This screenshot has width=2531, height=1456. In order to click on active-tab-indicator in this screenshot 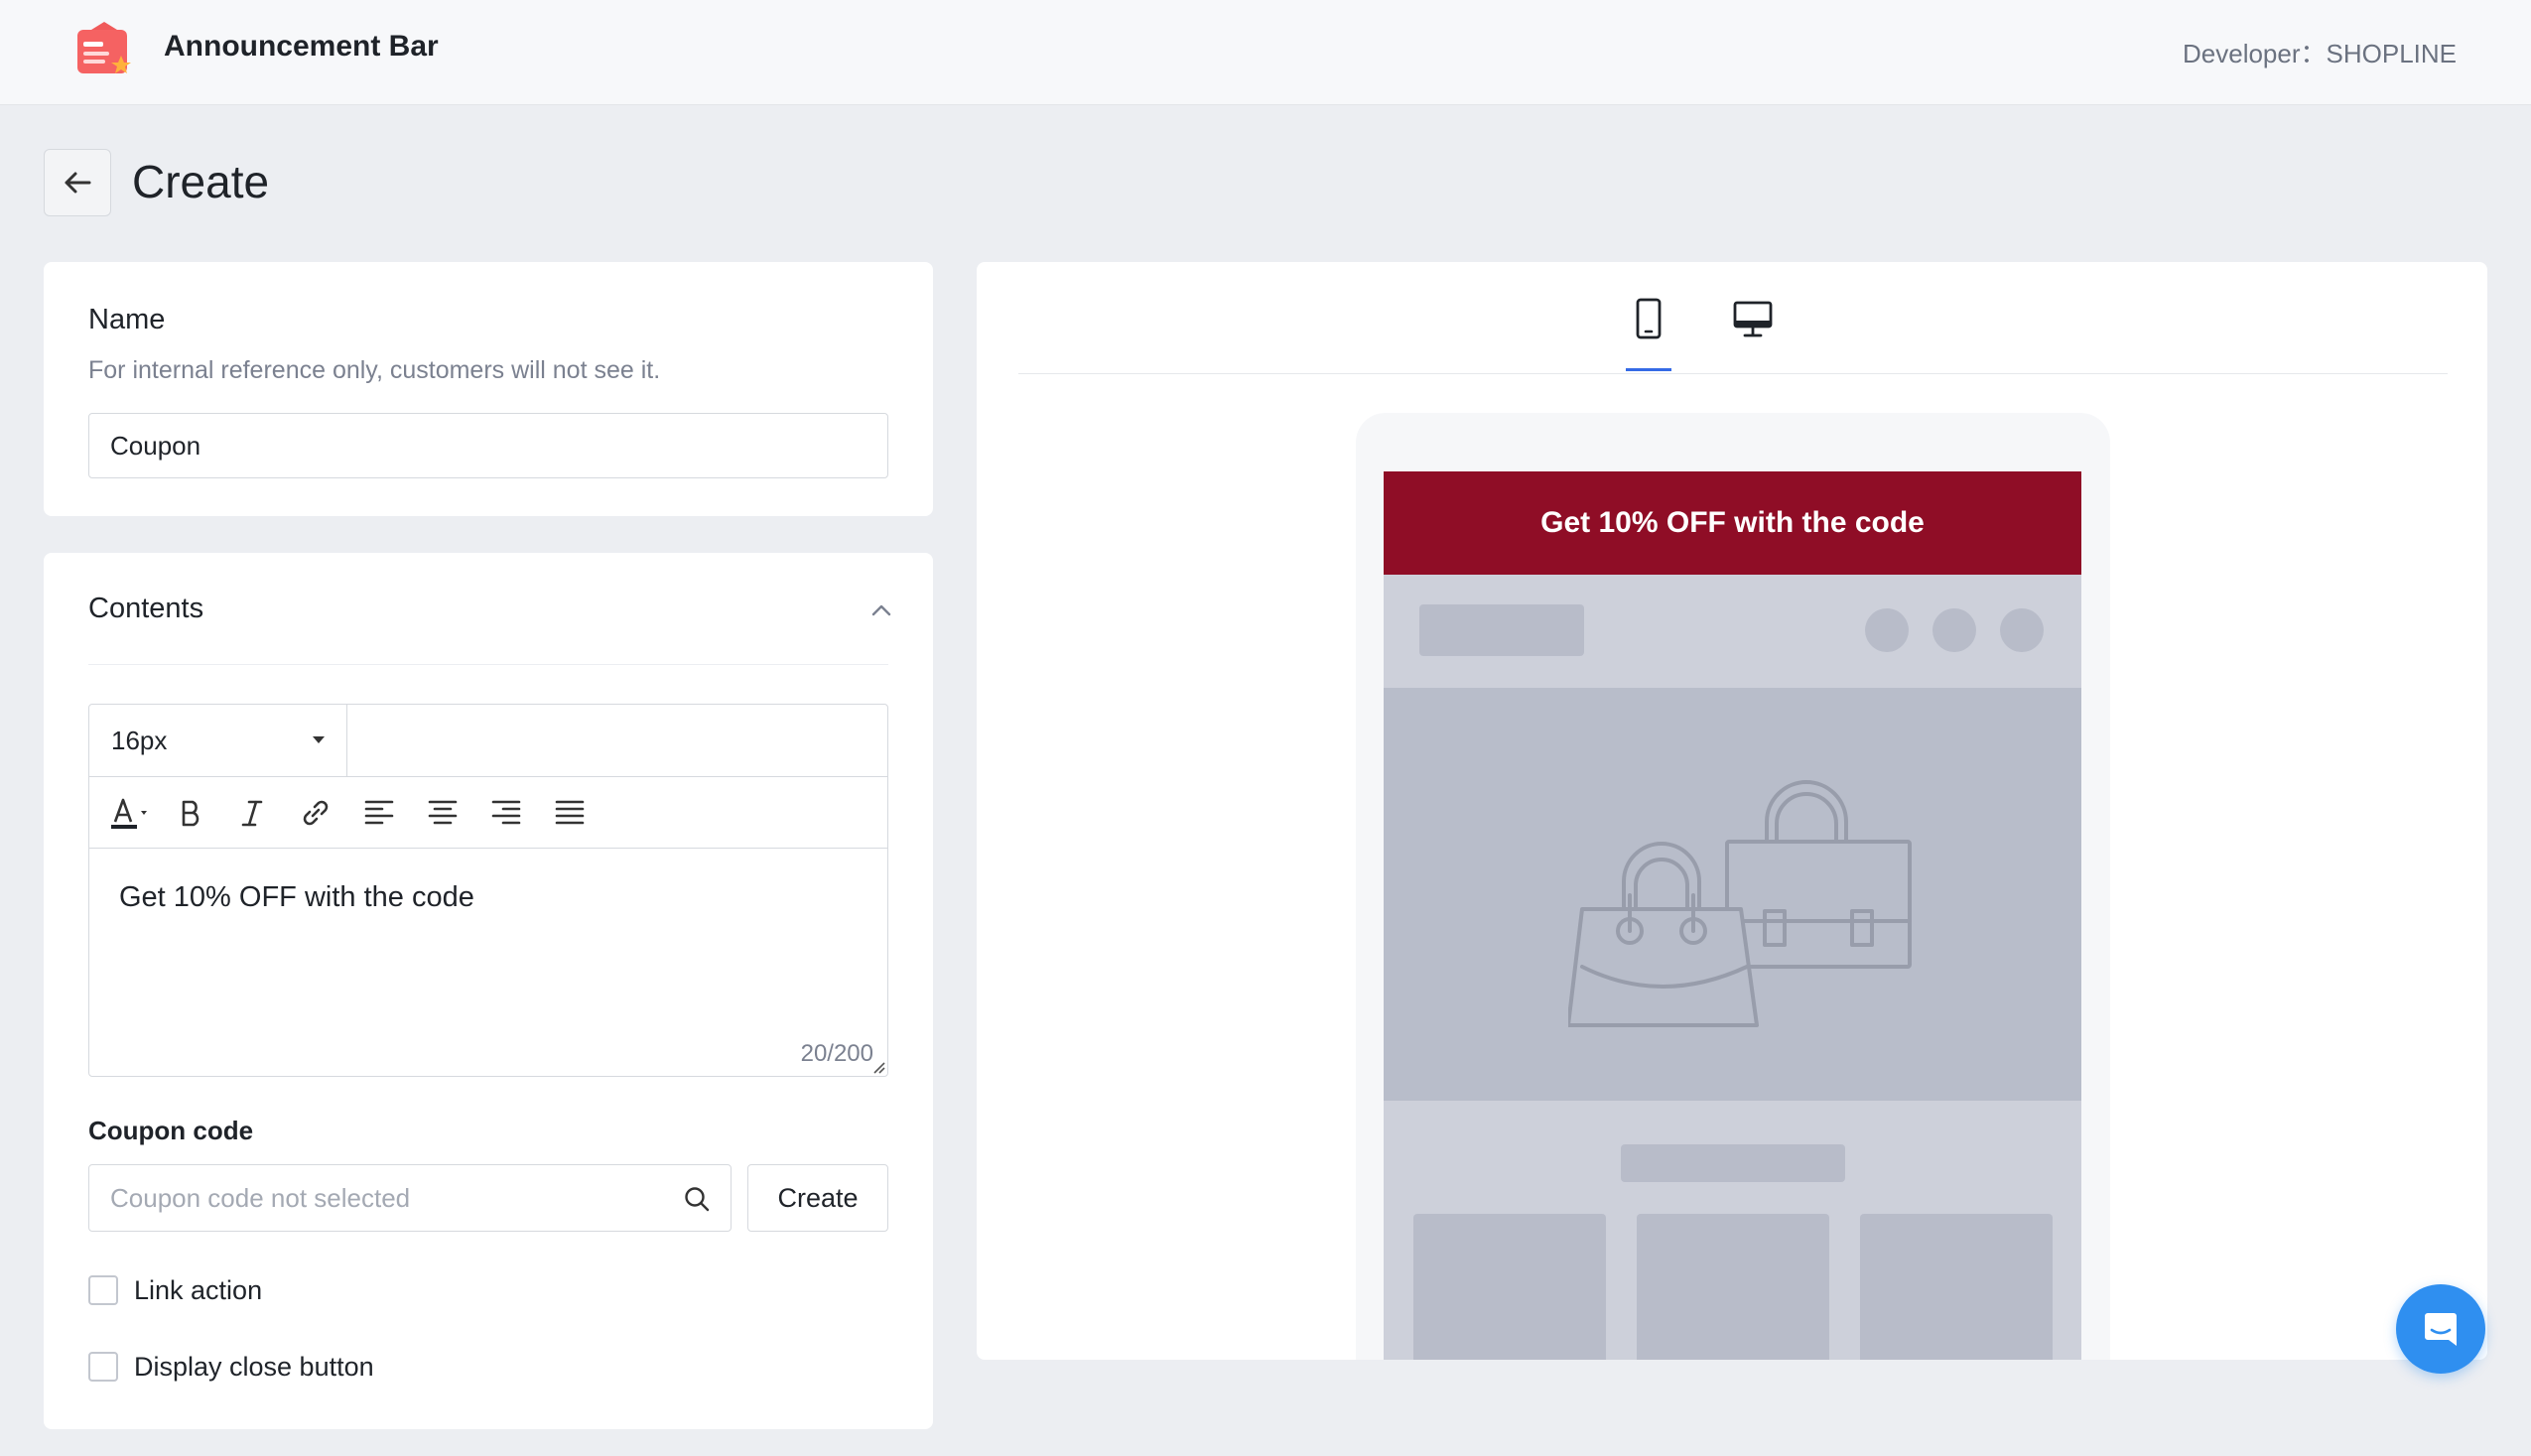, I will do `click(1649, 369)`.